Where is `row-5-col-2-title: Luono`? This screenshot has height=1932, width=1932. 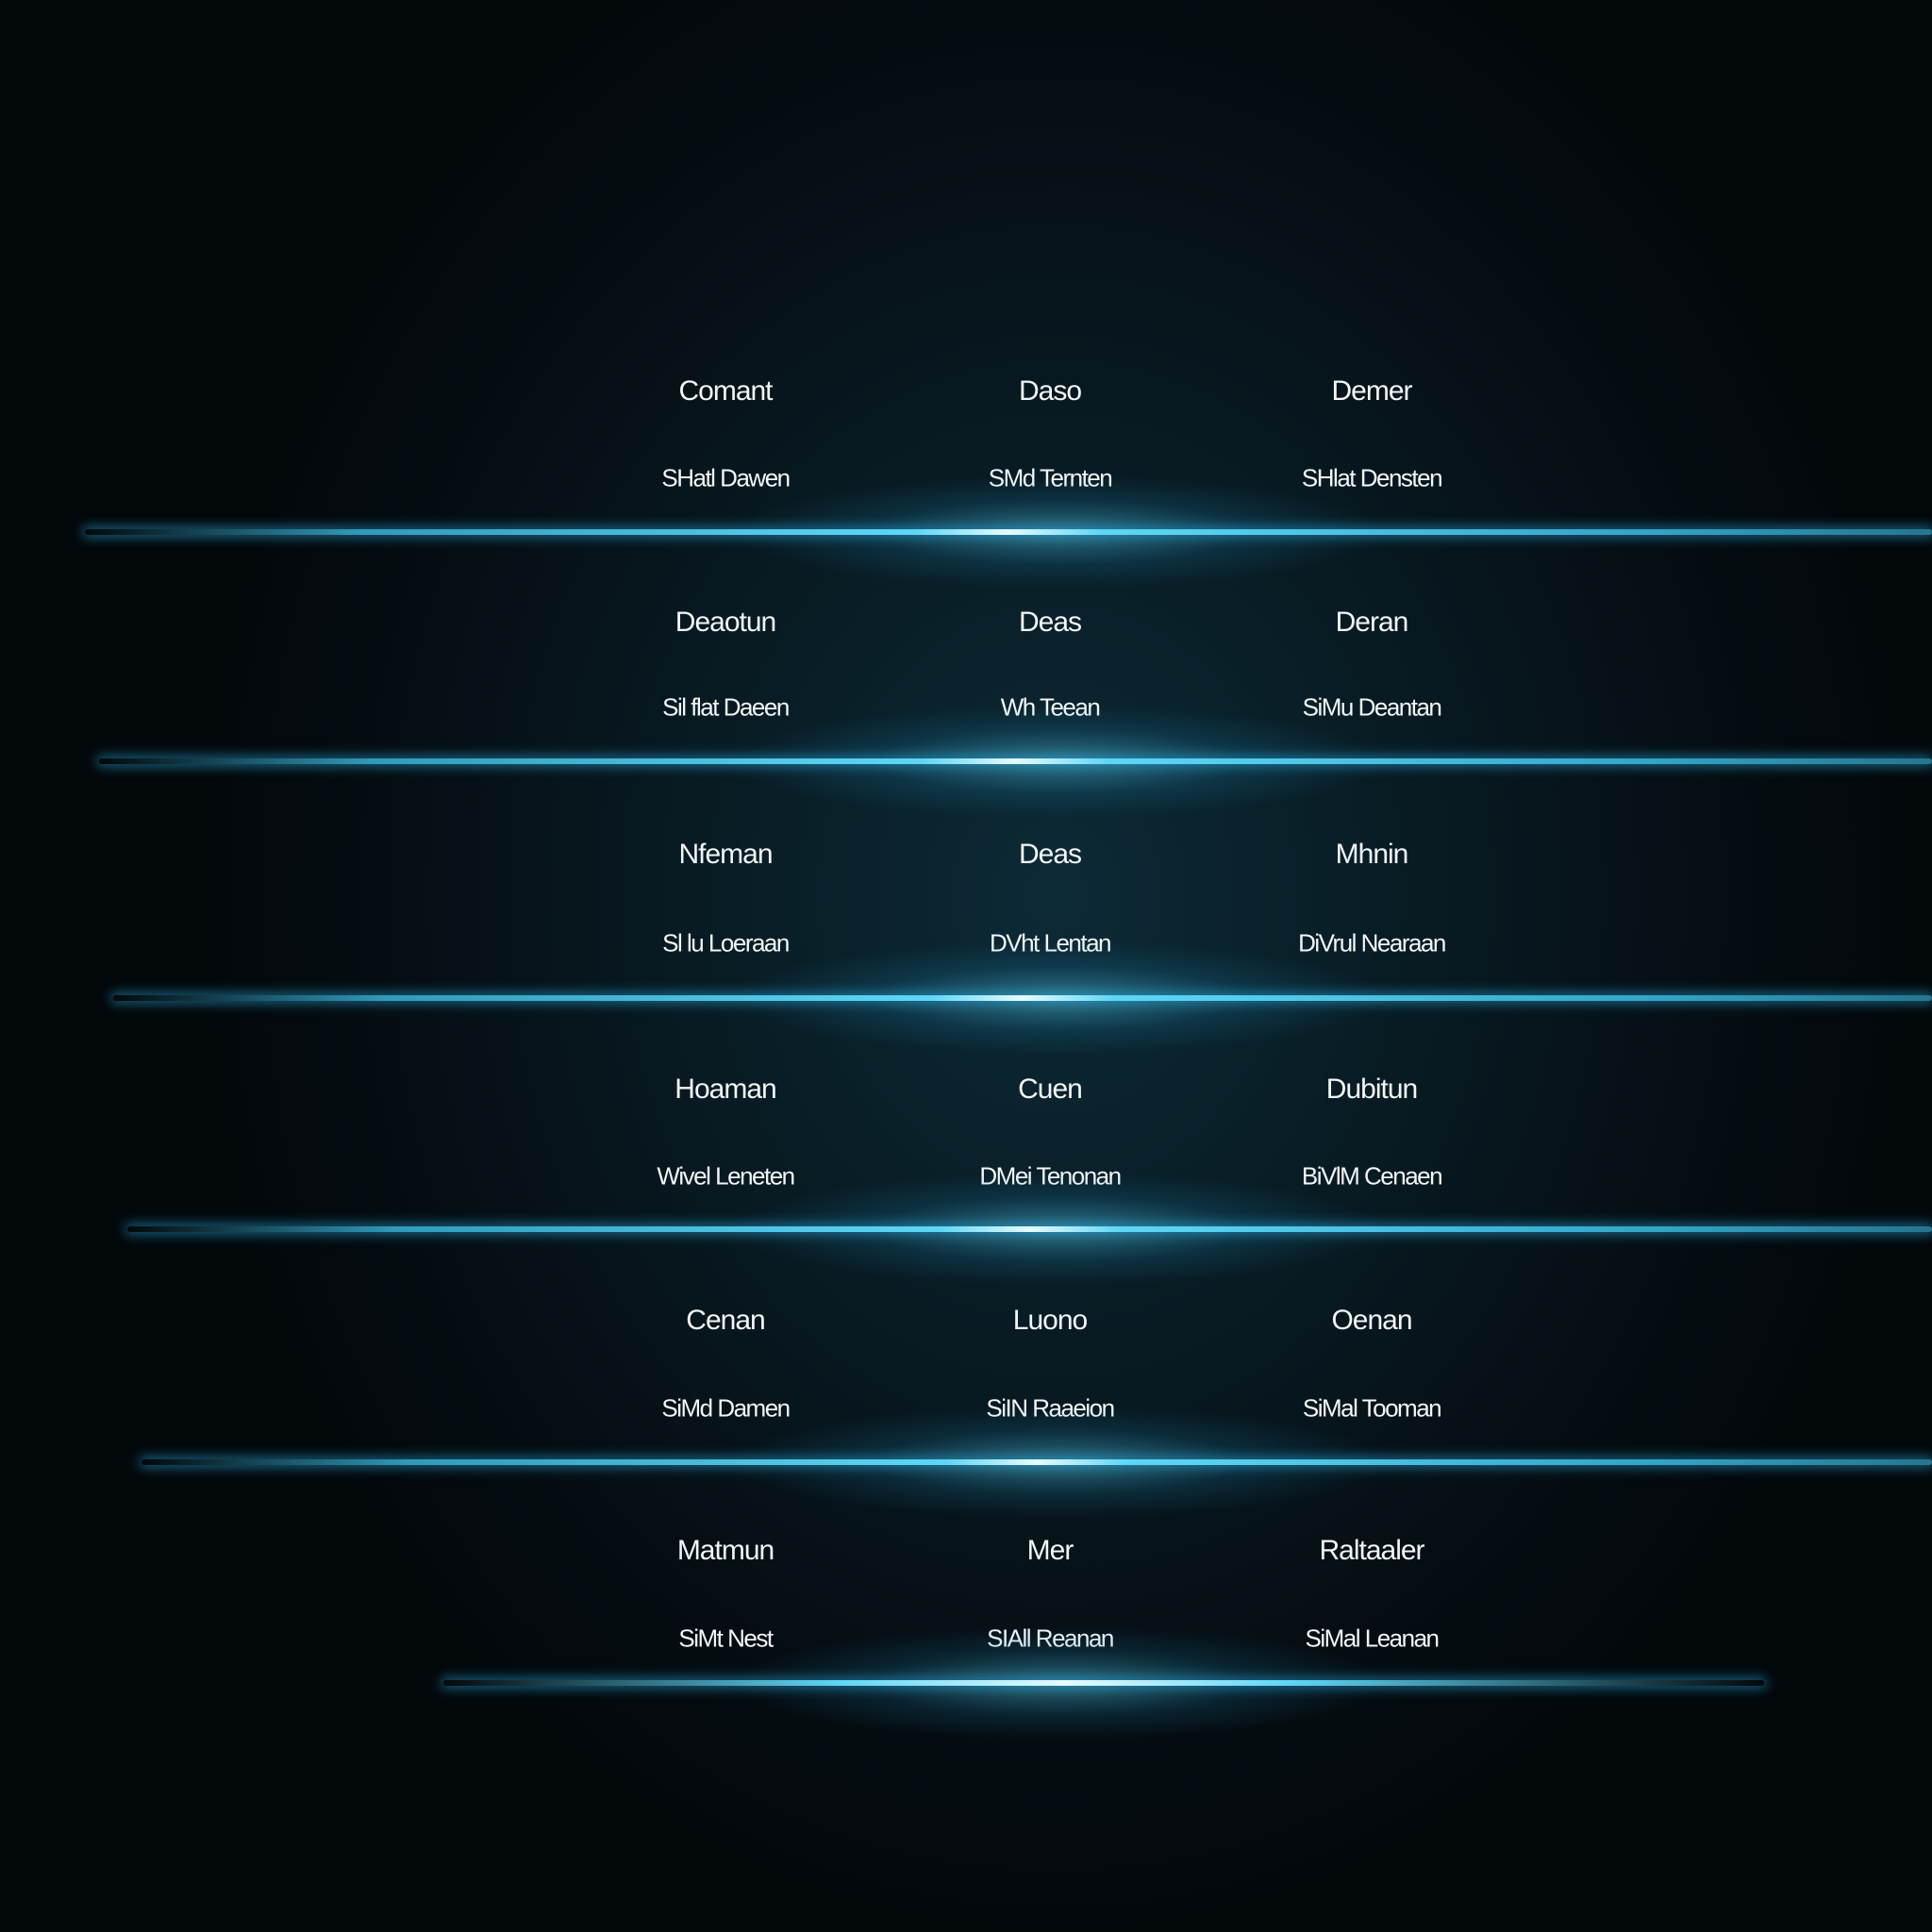 row-5-col-2-title: Luono is located at coordinates (1050, 1321).